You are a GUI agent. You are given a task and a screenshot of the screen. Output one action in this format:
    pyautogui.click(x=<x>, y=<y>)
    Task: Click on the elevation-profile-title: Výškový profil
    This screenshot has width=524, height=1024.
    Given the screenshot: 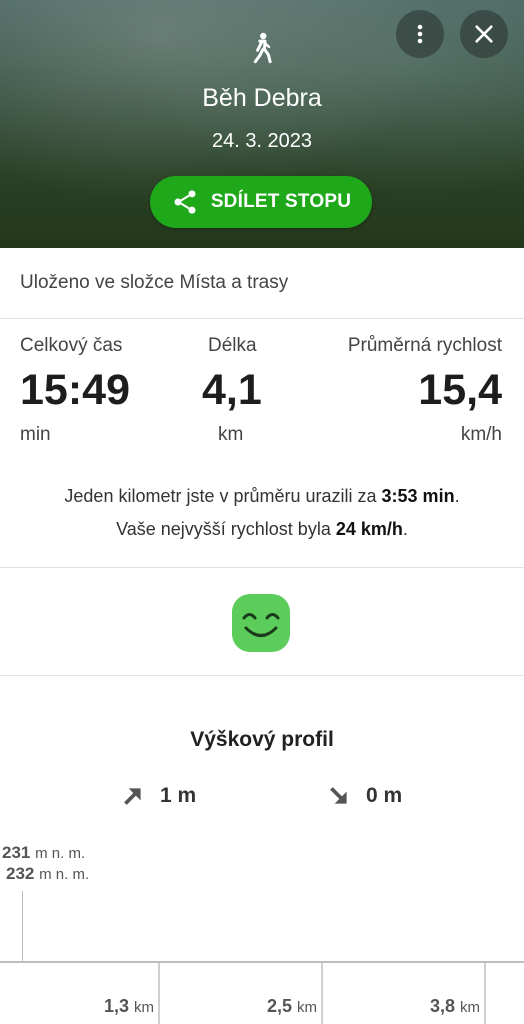 What is the action you would take?
    pyautogui.click(x=262, y=739)
    